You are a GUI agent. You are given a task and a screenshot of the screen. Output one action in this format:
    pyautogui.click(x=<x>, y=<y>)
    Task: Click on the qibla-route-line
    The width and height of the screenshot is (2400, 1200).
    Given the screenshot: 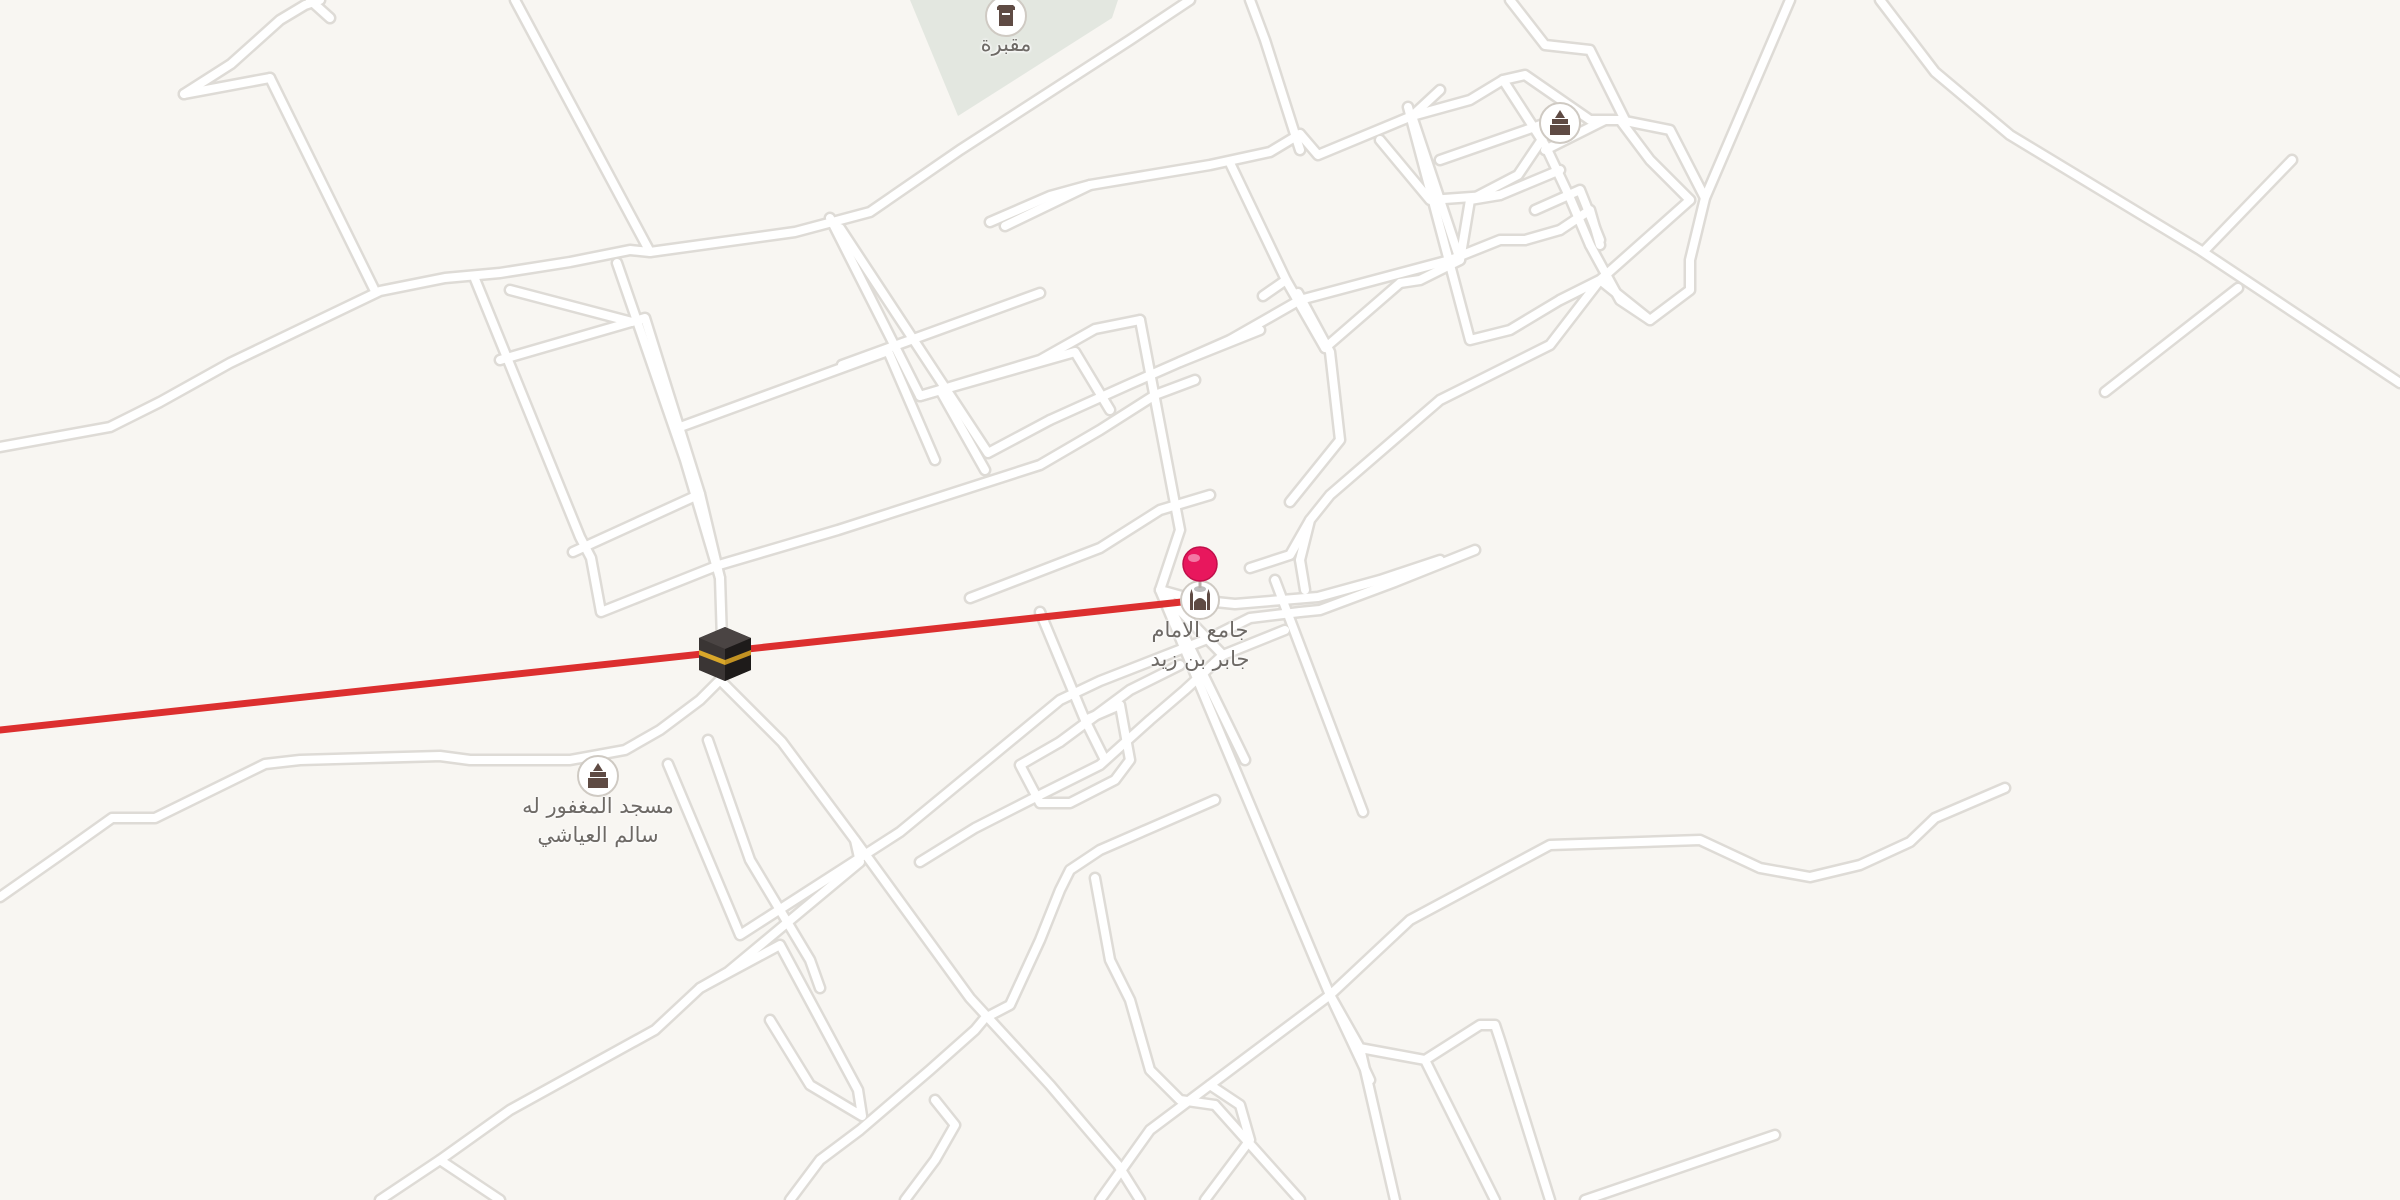 What is the action you would take?
    pyautogui.click(x=602, y=665)
    